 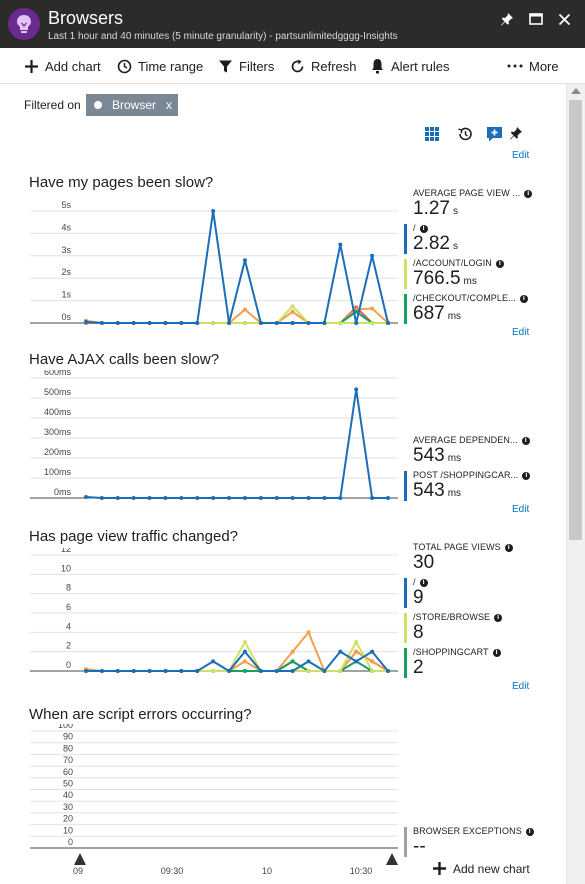 I want to click on filters-button: Filters, so click(x=246, y=66).